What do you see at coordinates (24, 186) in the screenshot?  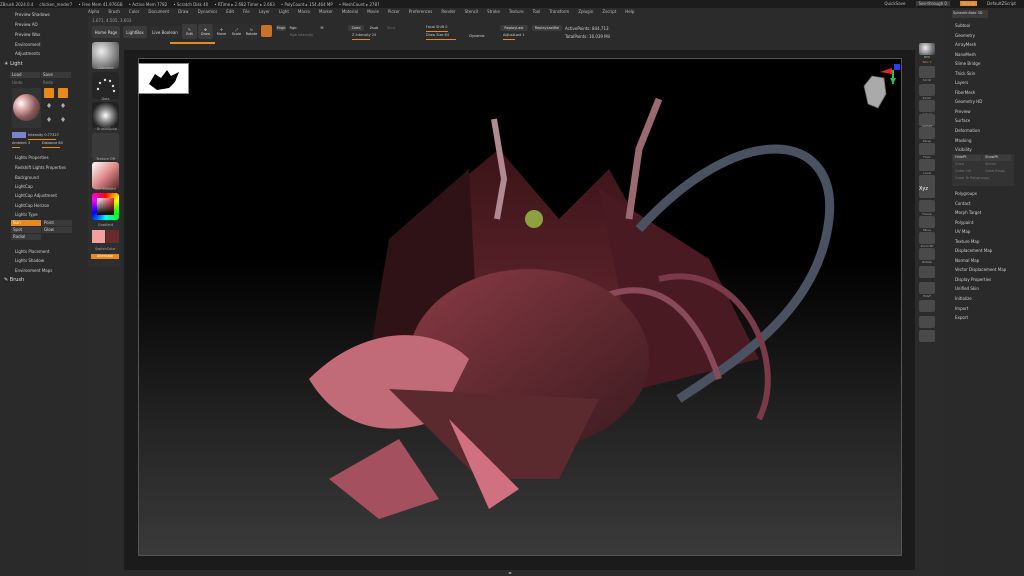 I see `lightcap: LightCap` at bounding box center [24, 186].